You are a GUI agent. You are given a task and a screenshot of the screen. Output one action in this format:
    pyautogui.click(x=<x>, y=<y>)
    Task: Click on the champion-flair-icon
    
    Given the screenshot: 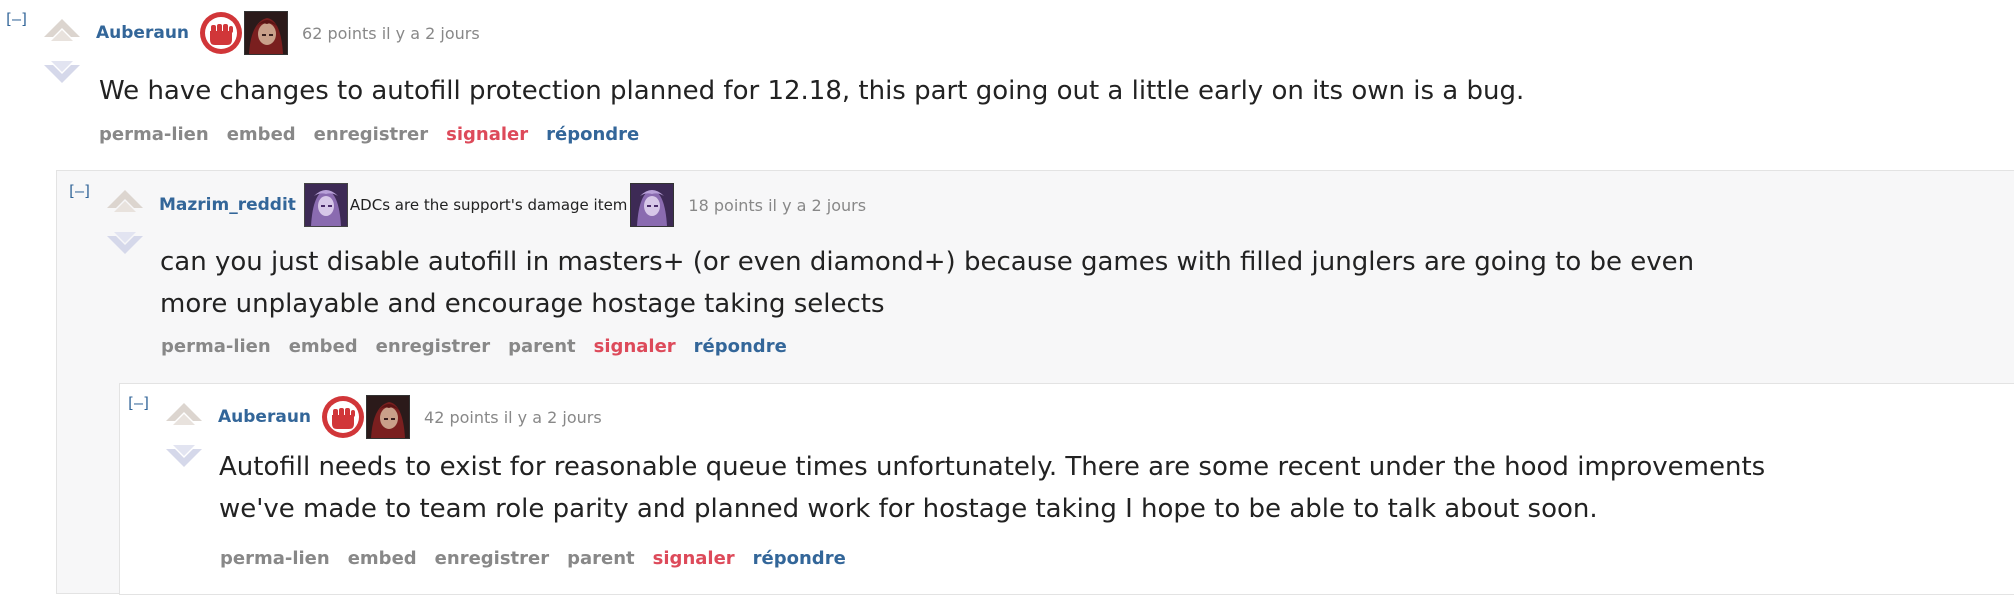 What is the action you would take?
    pyautogui.click(x=325, y=205)
    